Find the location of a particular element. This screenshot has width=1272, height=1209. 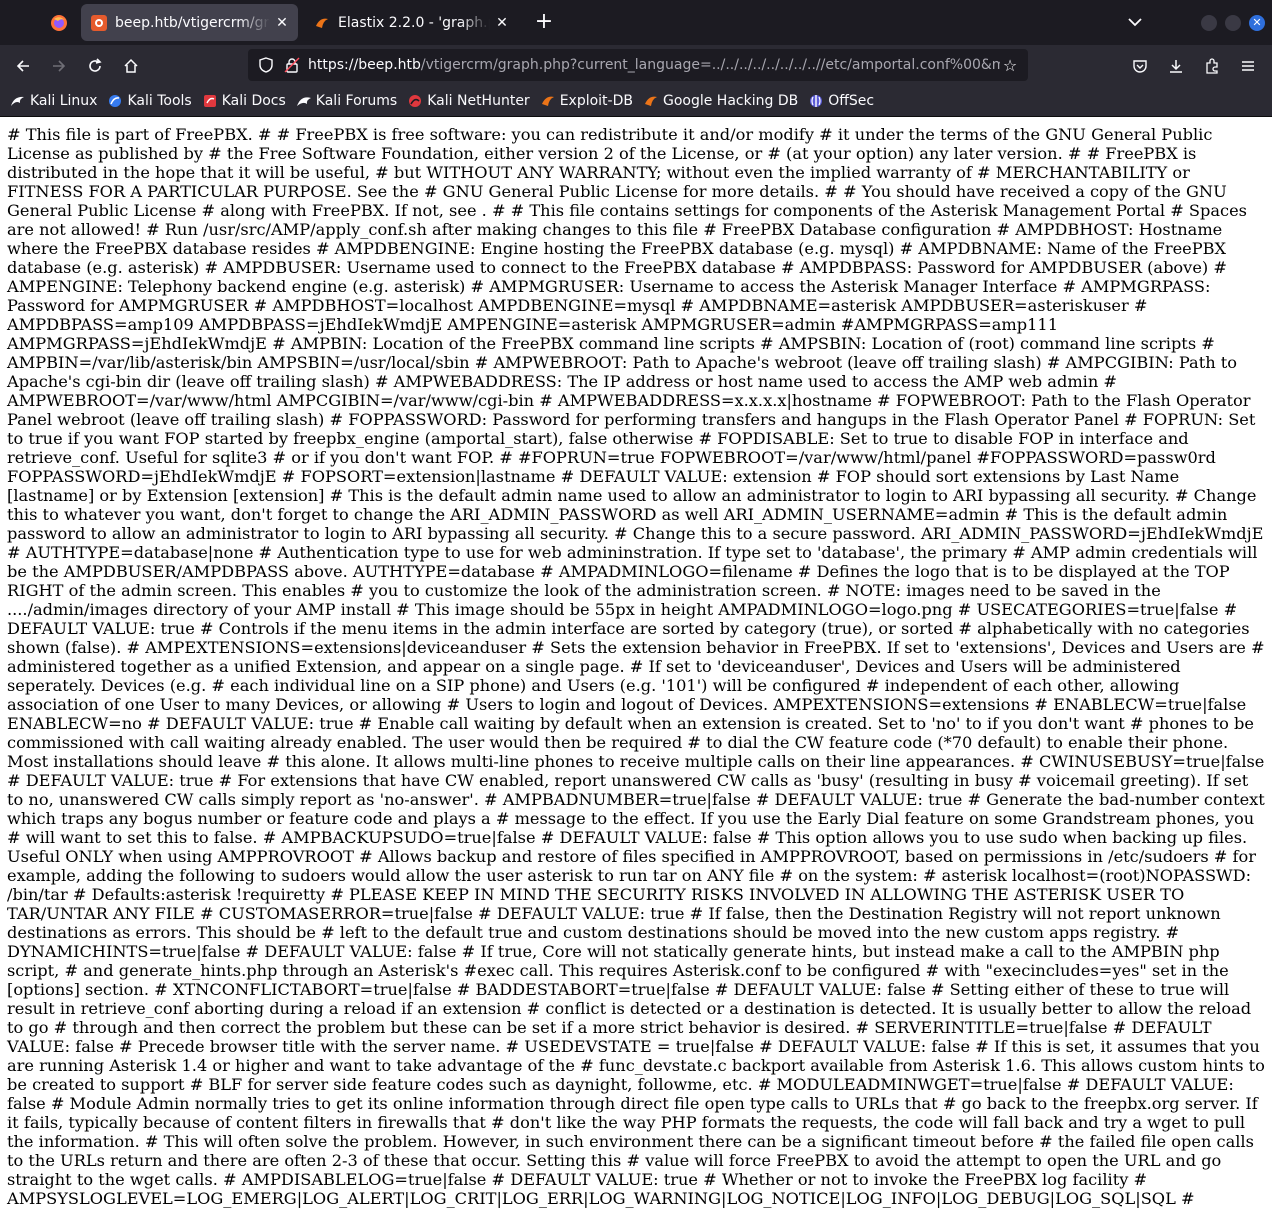

offsec-icon is located at coordinates (816, 101).